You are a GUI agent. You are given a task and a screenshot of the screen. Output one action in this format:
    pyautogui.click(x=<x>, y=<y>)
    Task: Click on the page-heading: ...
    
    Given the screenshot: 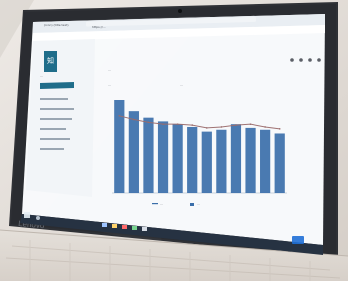 What is the action you would take?
    pyautogui.click(x=109, y=85)
    